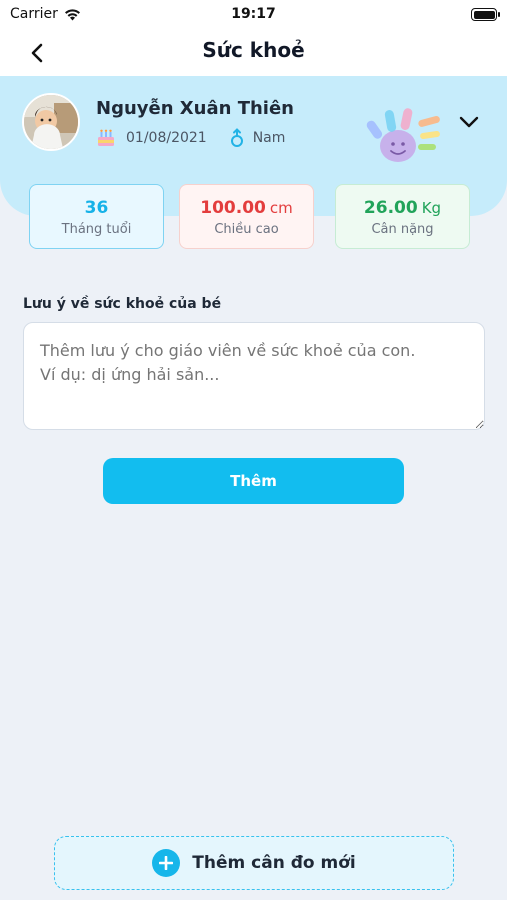 This screenshot has width=507, height=900. Describe the element at coordinates (51, 122) in the screenshot. I see `avatar` at that location.